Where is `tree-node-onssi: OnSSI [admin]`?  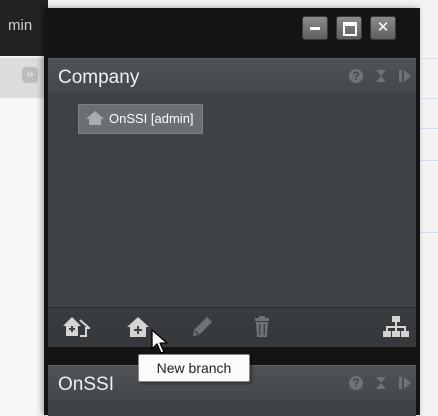
tree-node-onssi: OnSSI [admin] is located at coordinates (140, 119).